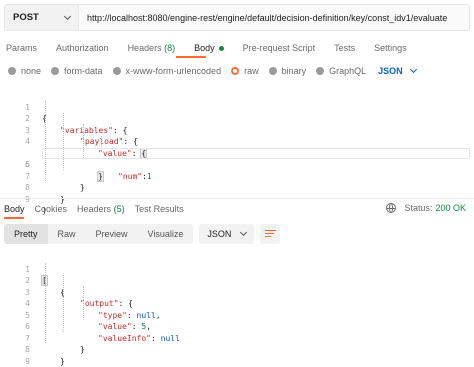 This screenshot has height=367, width=474. Describe the element at coordinates (418, 208) in the screenshot. I see `status-label: Status:` at that location.